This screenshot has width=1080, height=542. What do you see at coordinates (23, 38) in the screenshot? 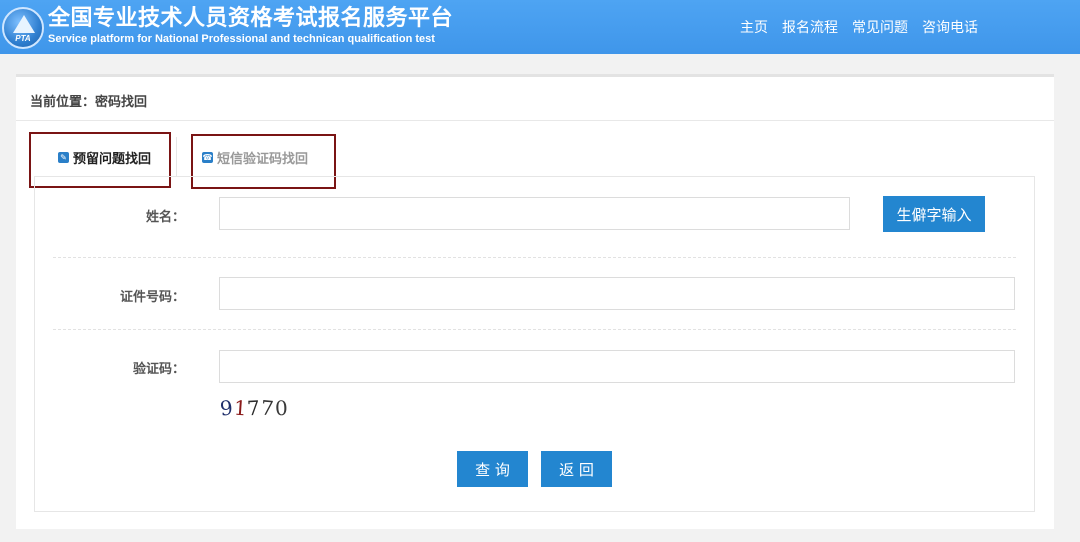
I see `logo-text: PTA` at bounding box center [23, 38].